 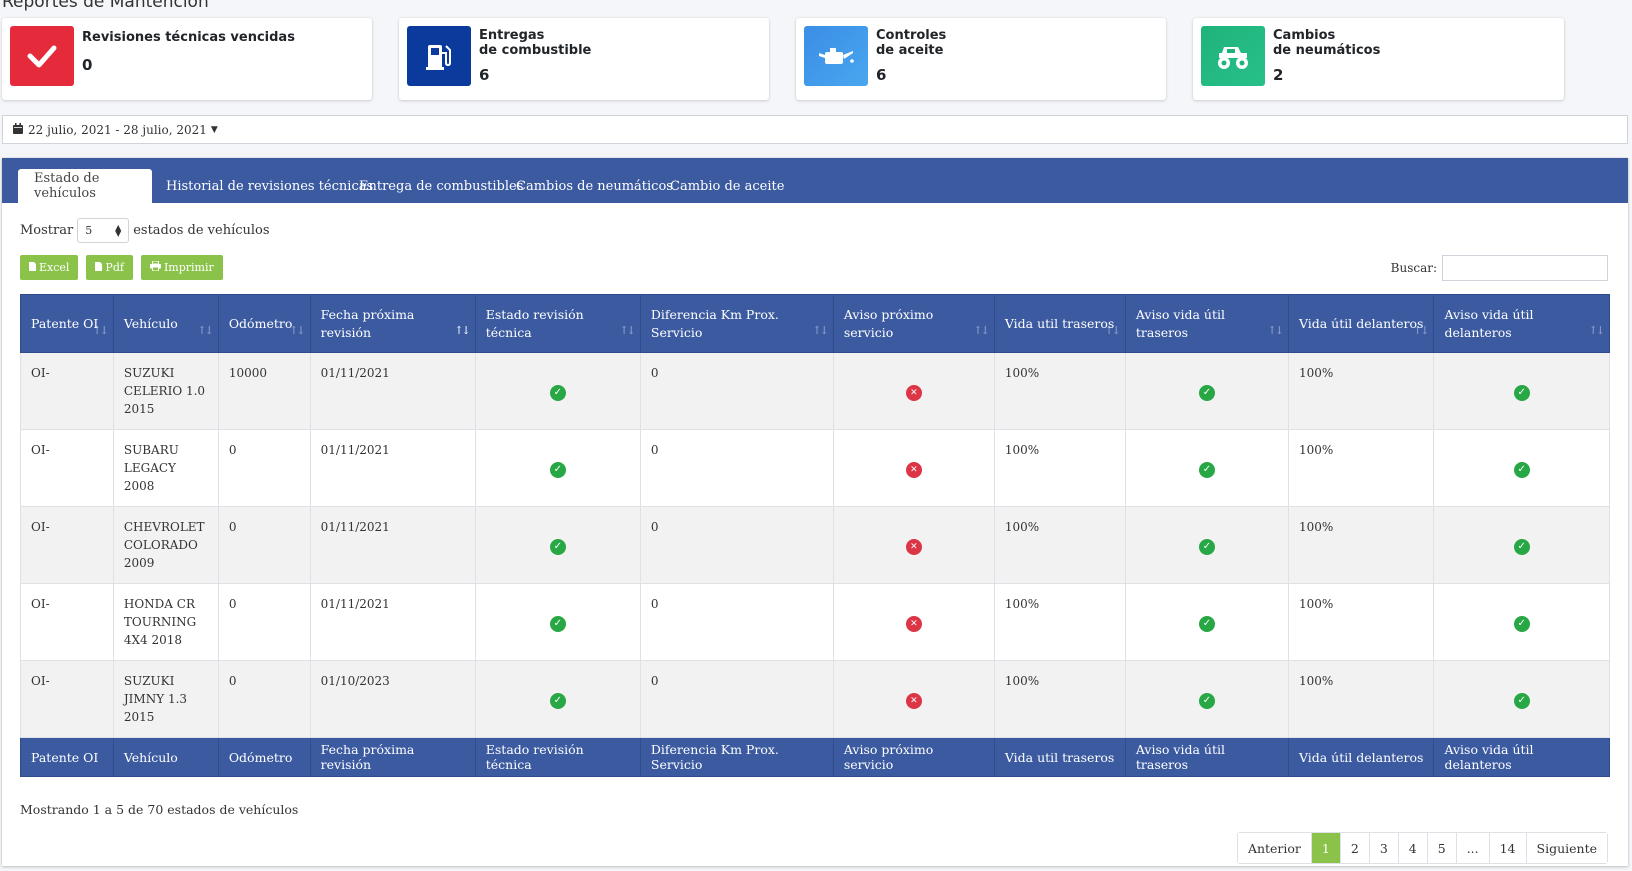 I want to click on pager-page-button: 4, so click(x=1412, y=848).